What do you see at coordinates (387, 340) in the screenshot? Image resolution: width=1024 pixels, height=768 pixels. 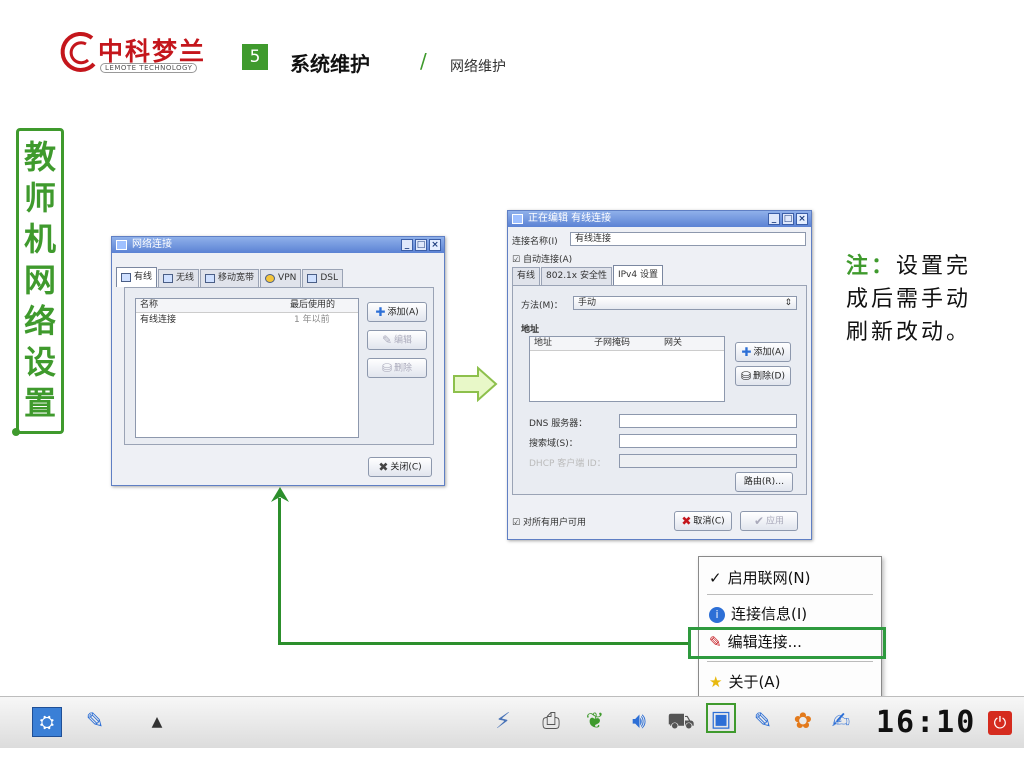 I see `edit-icon: ✎` at bounding box center [387, 340].